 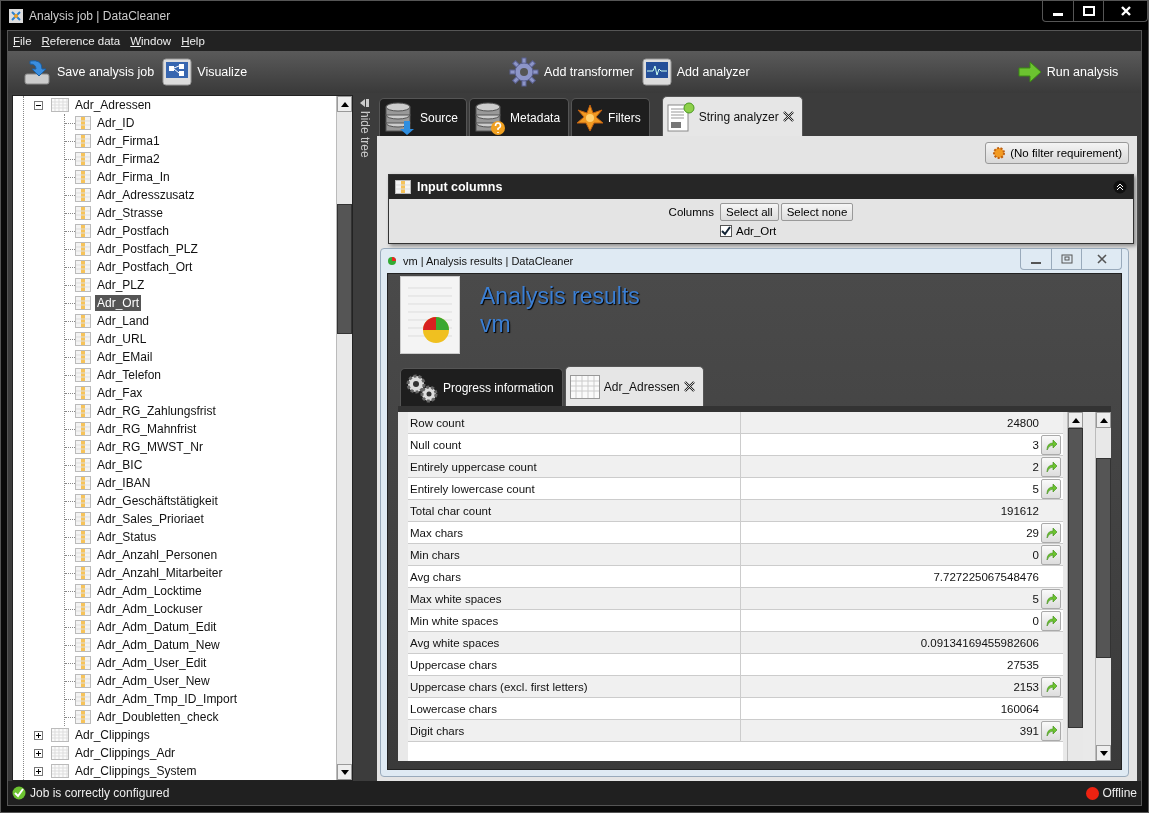 What do you see at coordinates (120, 393) in the screenshot?
I see `tree-item: Adr_Fax` at bounding box center [120, 393].